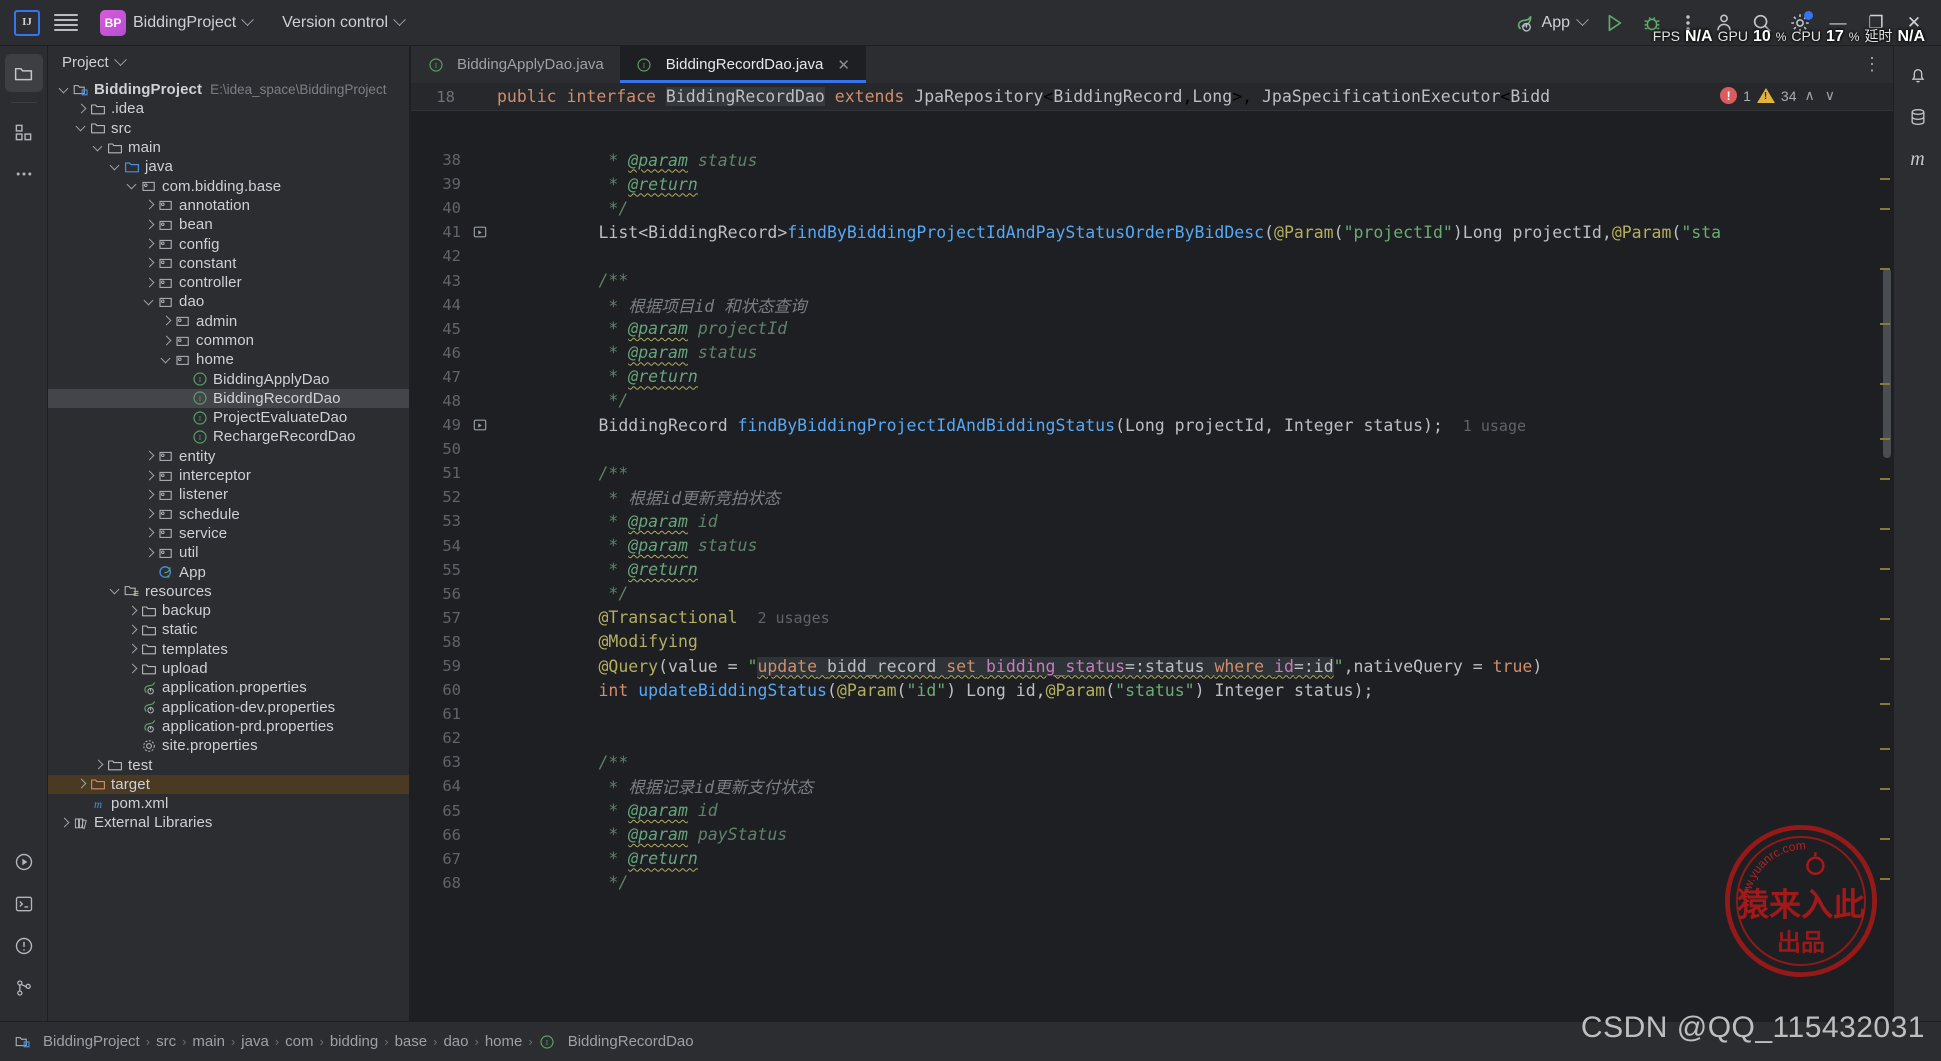  What do you see at coordinates (440, 835) in the screenshot?
I see `line-number: 66` at bounding box center [440, 835].